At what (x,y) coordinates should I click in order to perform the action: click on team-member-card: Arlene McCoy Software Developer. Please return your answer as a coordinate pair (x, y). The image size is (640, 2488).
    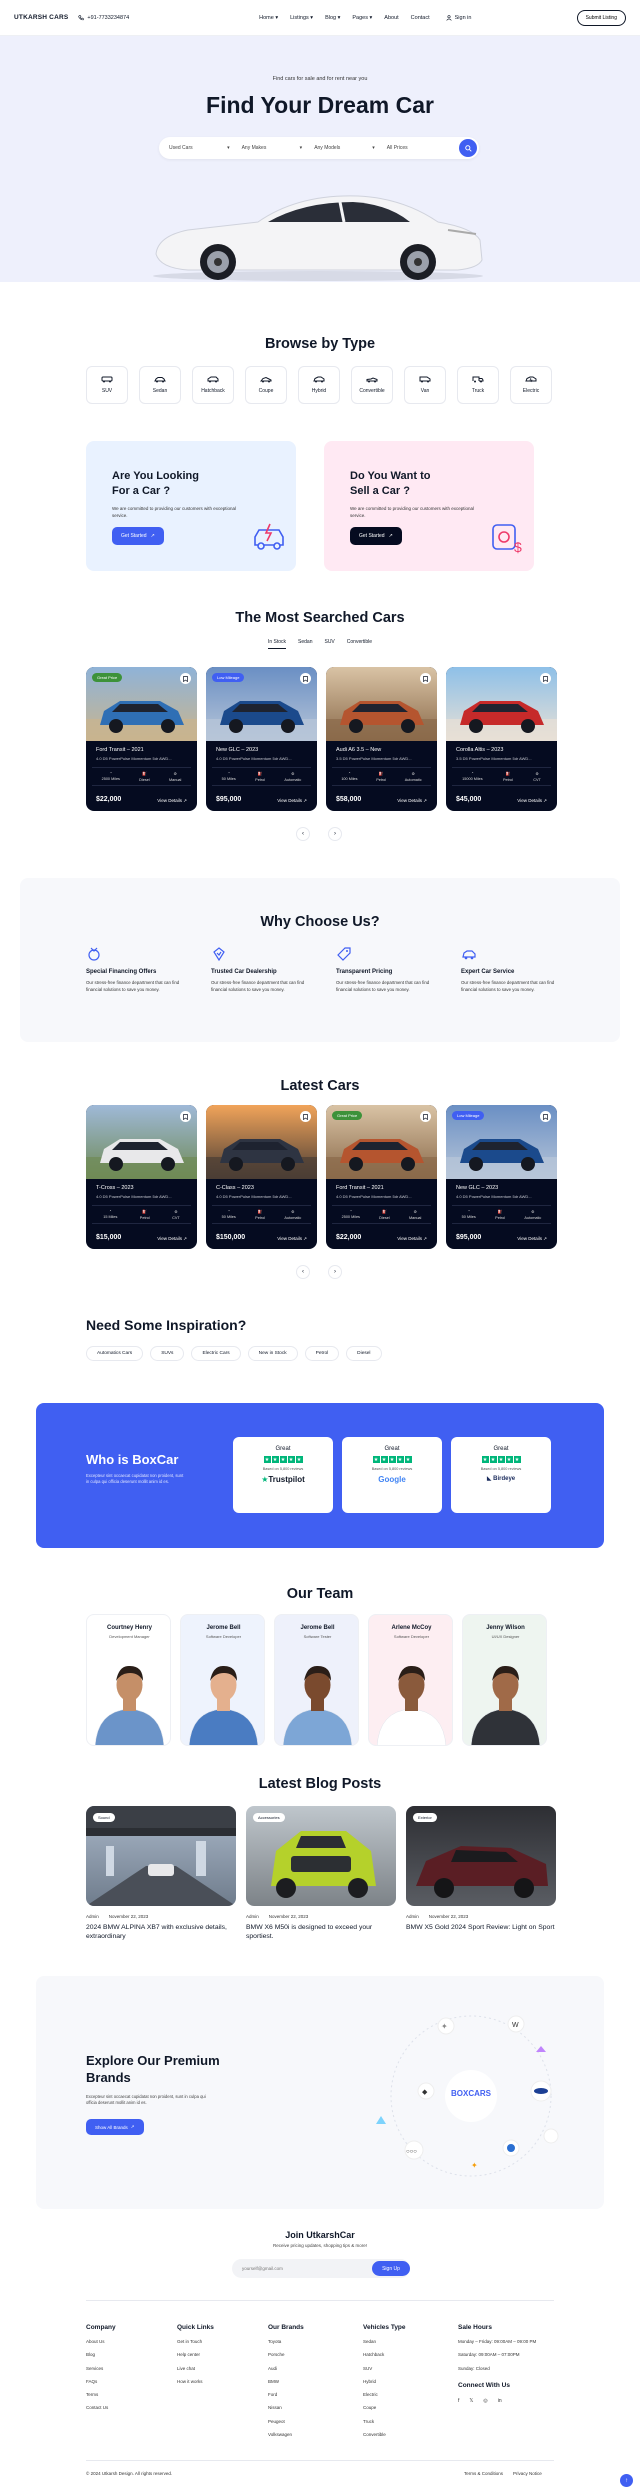
    Looking at the image, I should click on (410, 1680).